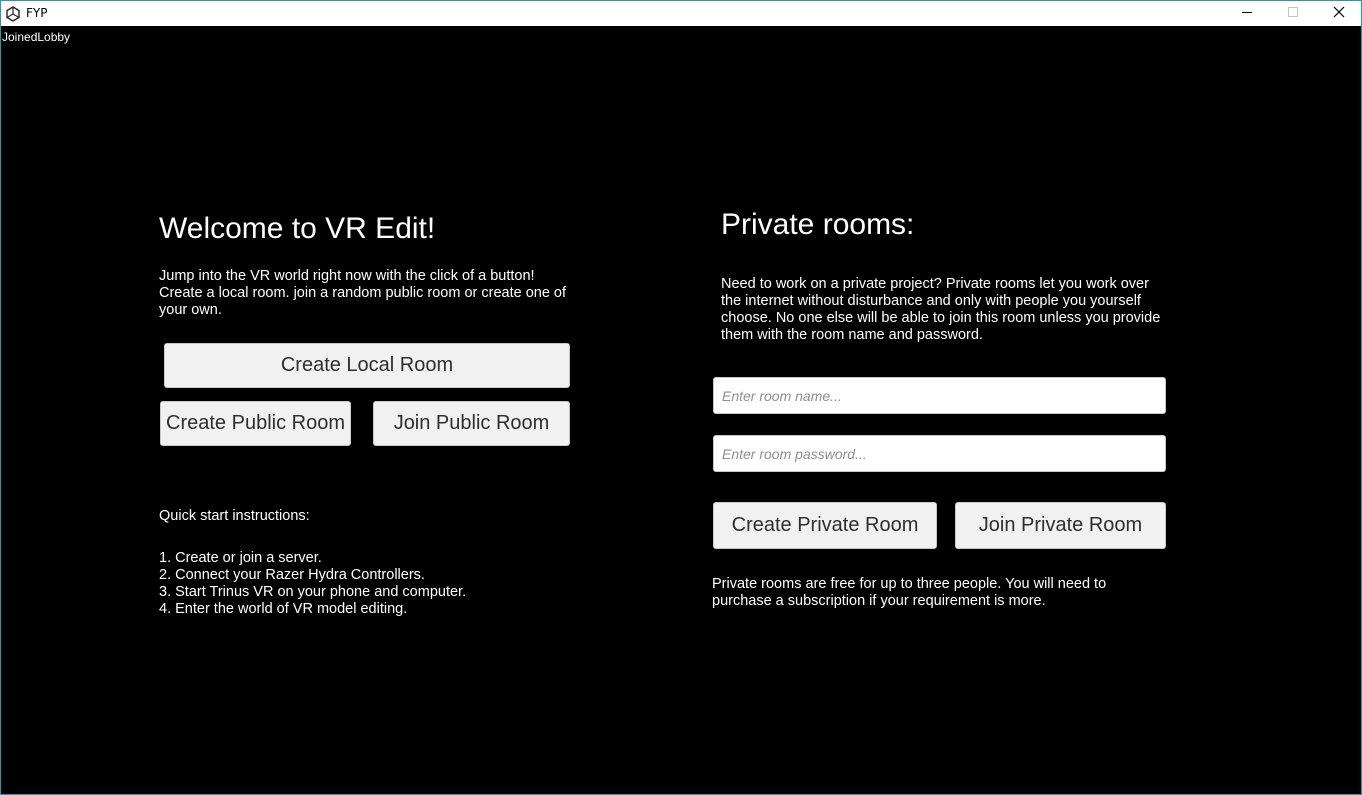 This screenshot has width=1362, height=795. Describe the element at coordinates (1060, 525) in the screenshot. I see `join-private-room-button: Join Private Room` at that location.